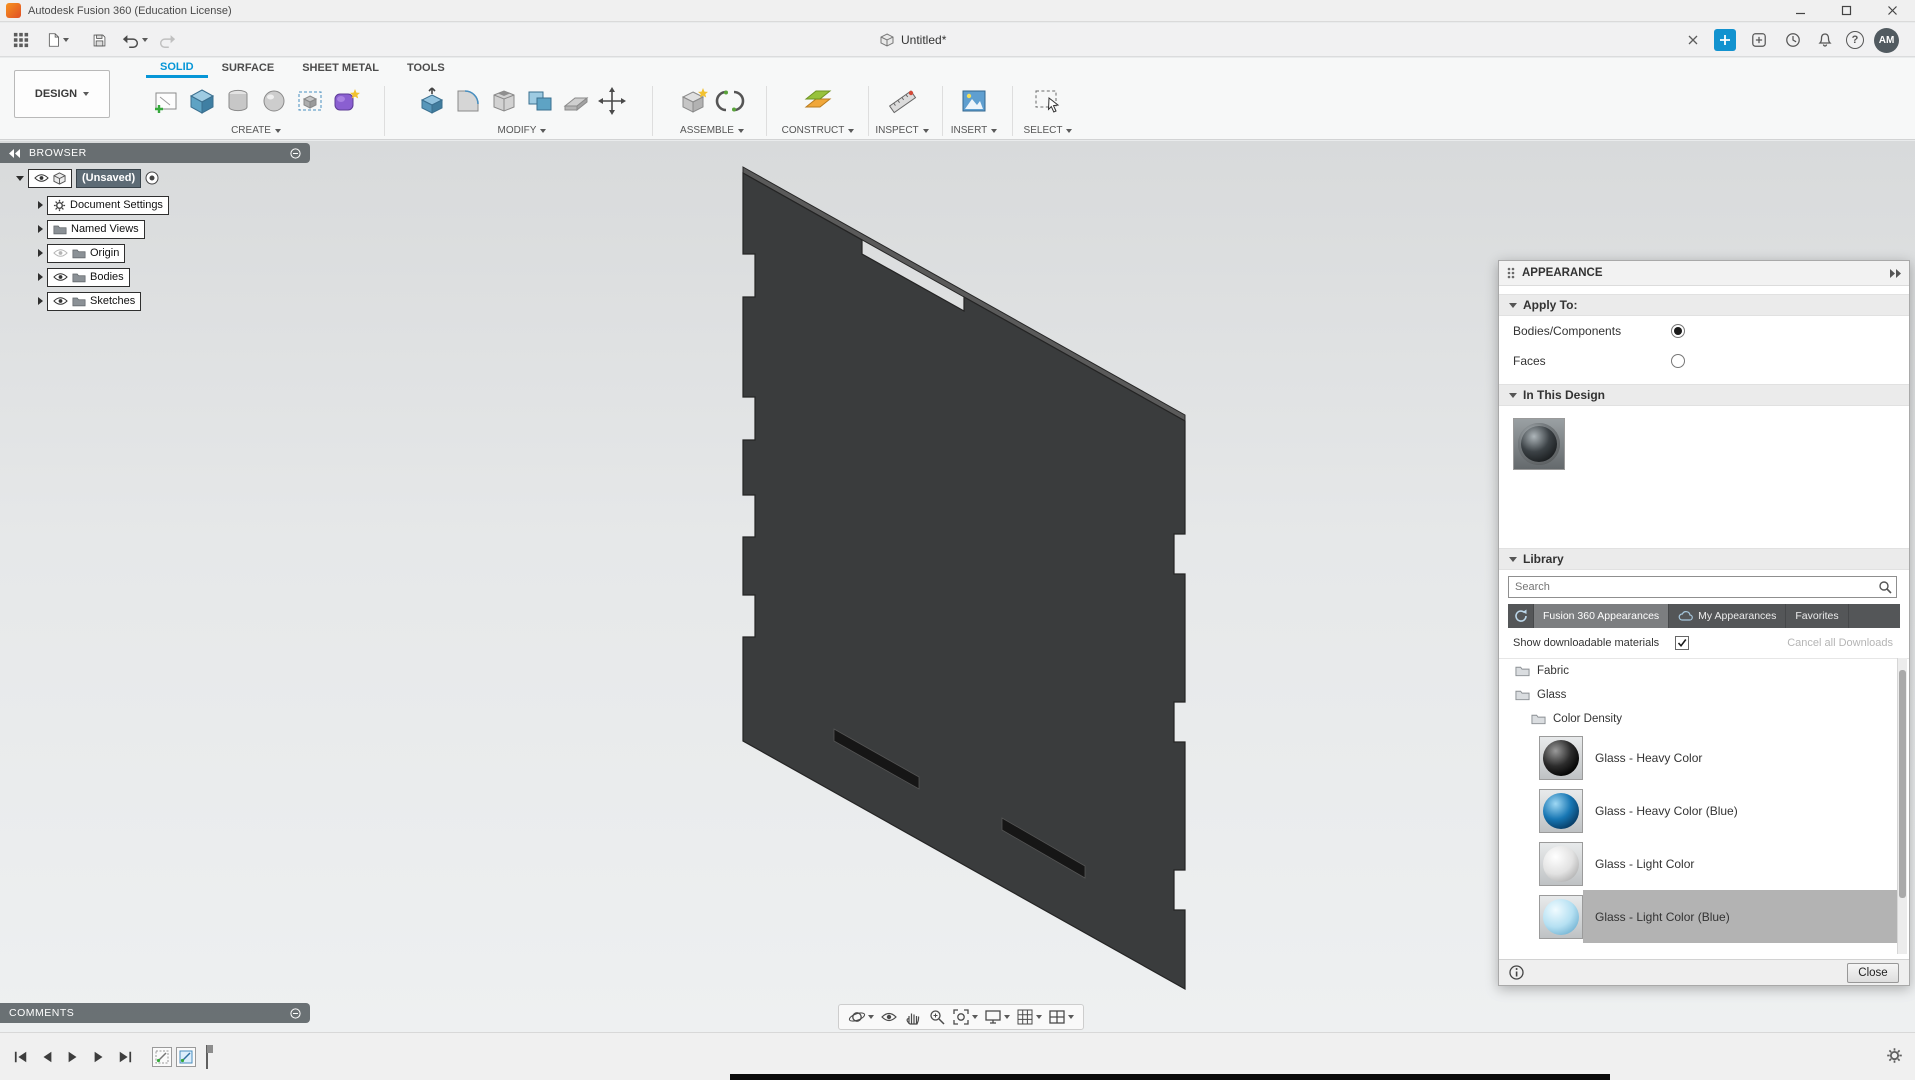  What do you see at coordinates (90, 301) in the screenshot?
I see `browser-item-sketches: Sketches` at bounding box center [90, 301].